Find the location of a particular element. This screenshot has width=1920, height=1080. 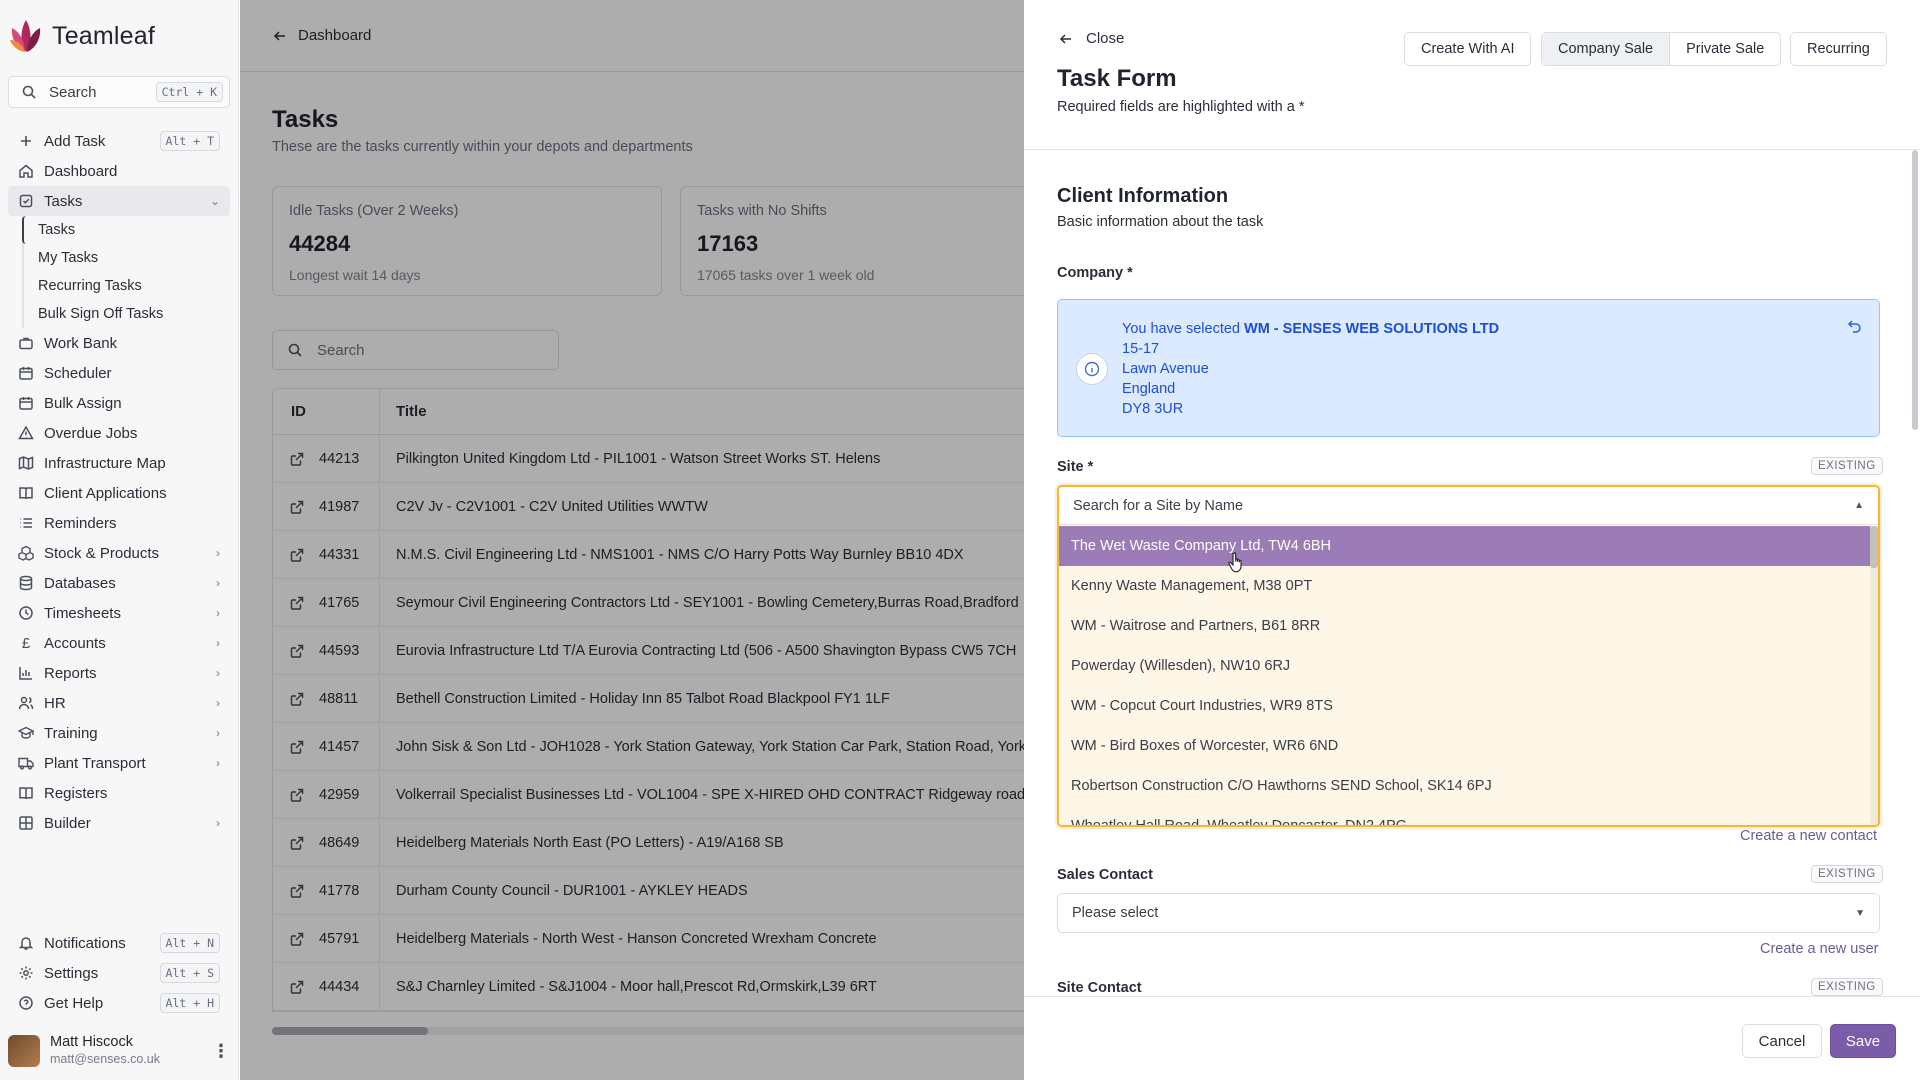

search-shortcut: Ctrl + K is located at coordinates (189, 92).